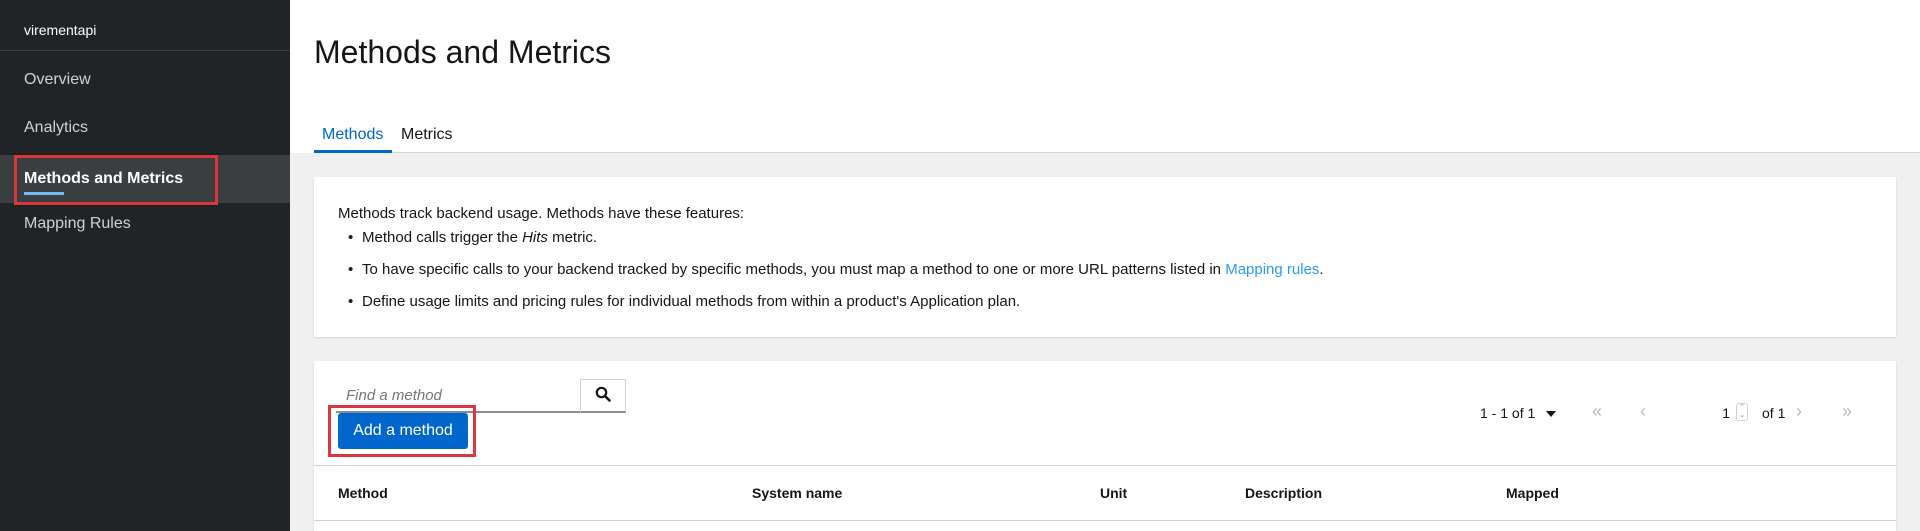  I want to click on sidebar-title: virementapi, so click(60, 30).